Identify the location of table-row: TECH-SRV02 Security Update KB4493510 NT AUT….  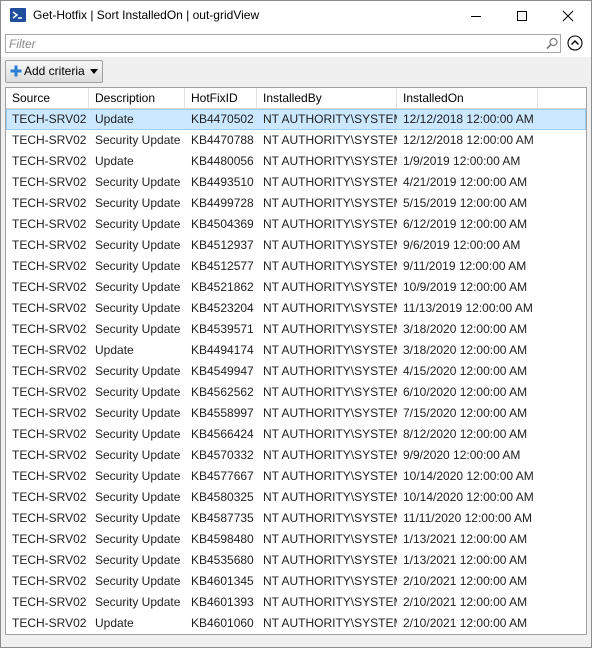
(296, 182).